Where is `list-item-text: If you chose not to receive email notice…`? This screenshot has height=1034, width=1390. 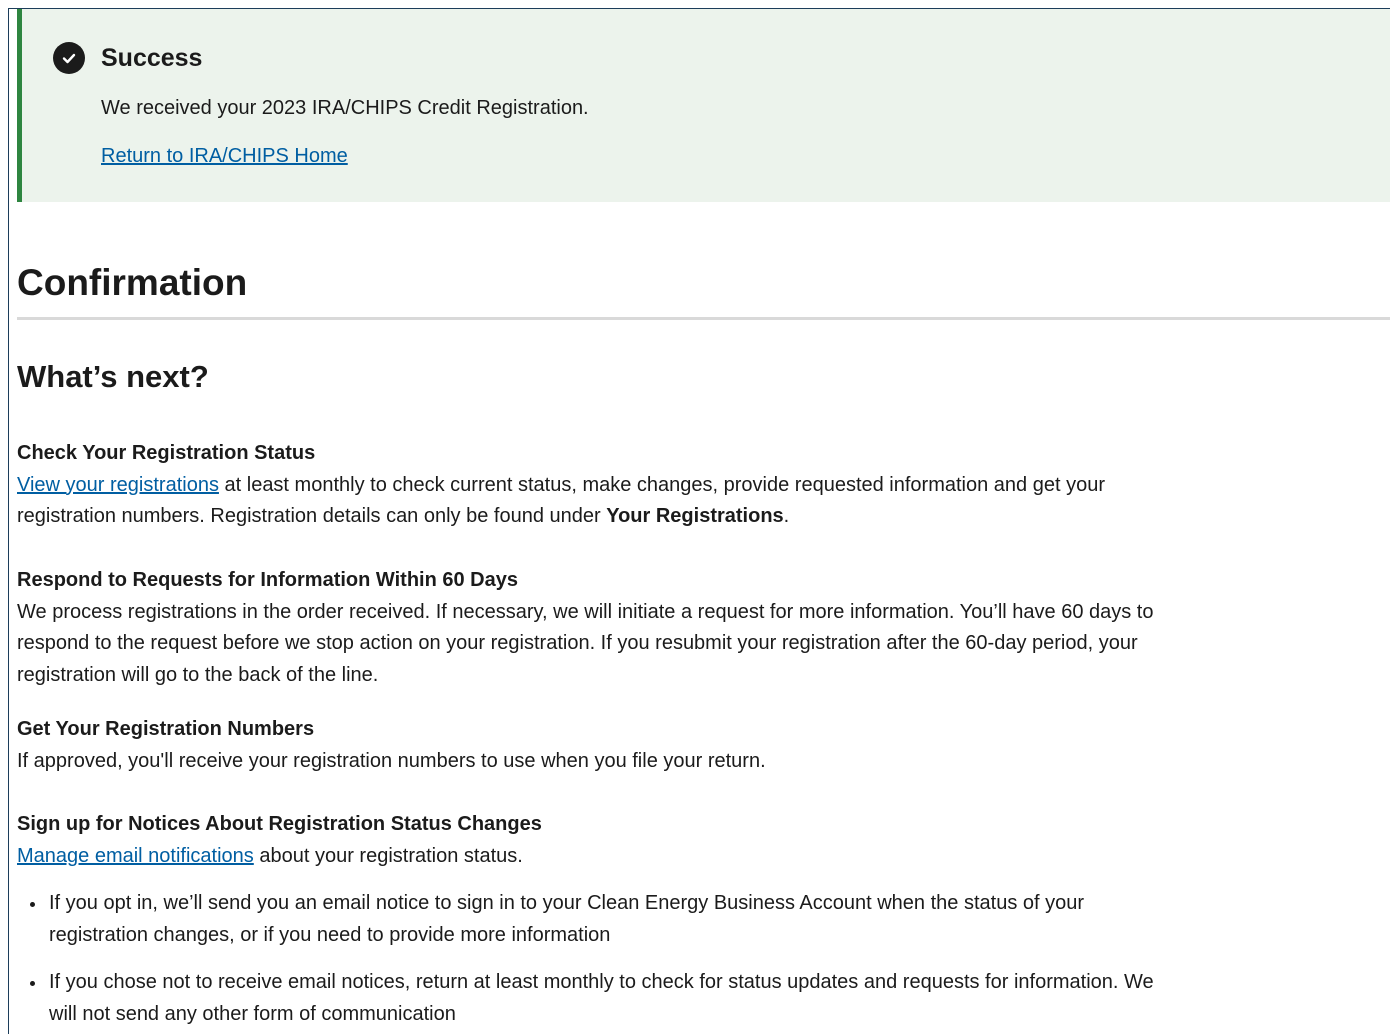 list-item-text: If you chose not to receive email notice… is located at coordinates (601, 998).